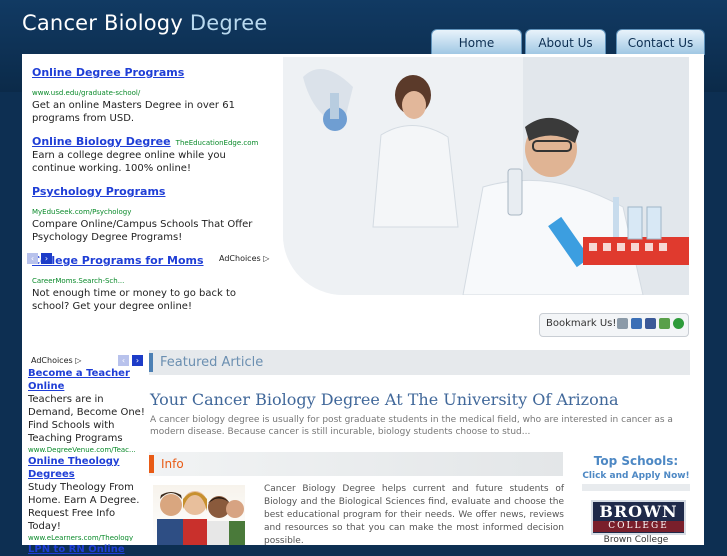 The width and height of the screenshot is (727, 556). Describe the element at coordinates (131, 361) in the screenshot. I see `left-ad-pager: ‹ ›` at that location.